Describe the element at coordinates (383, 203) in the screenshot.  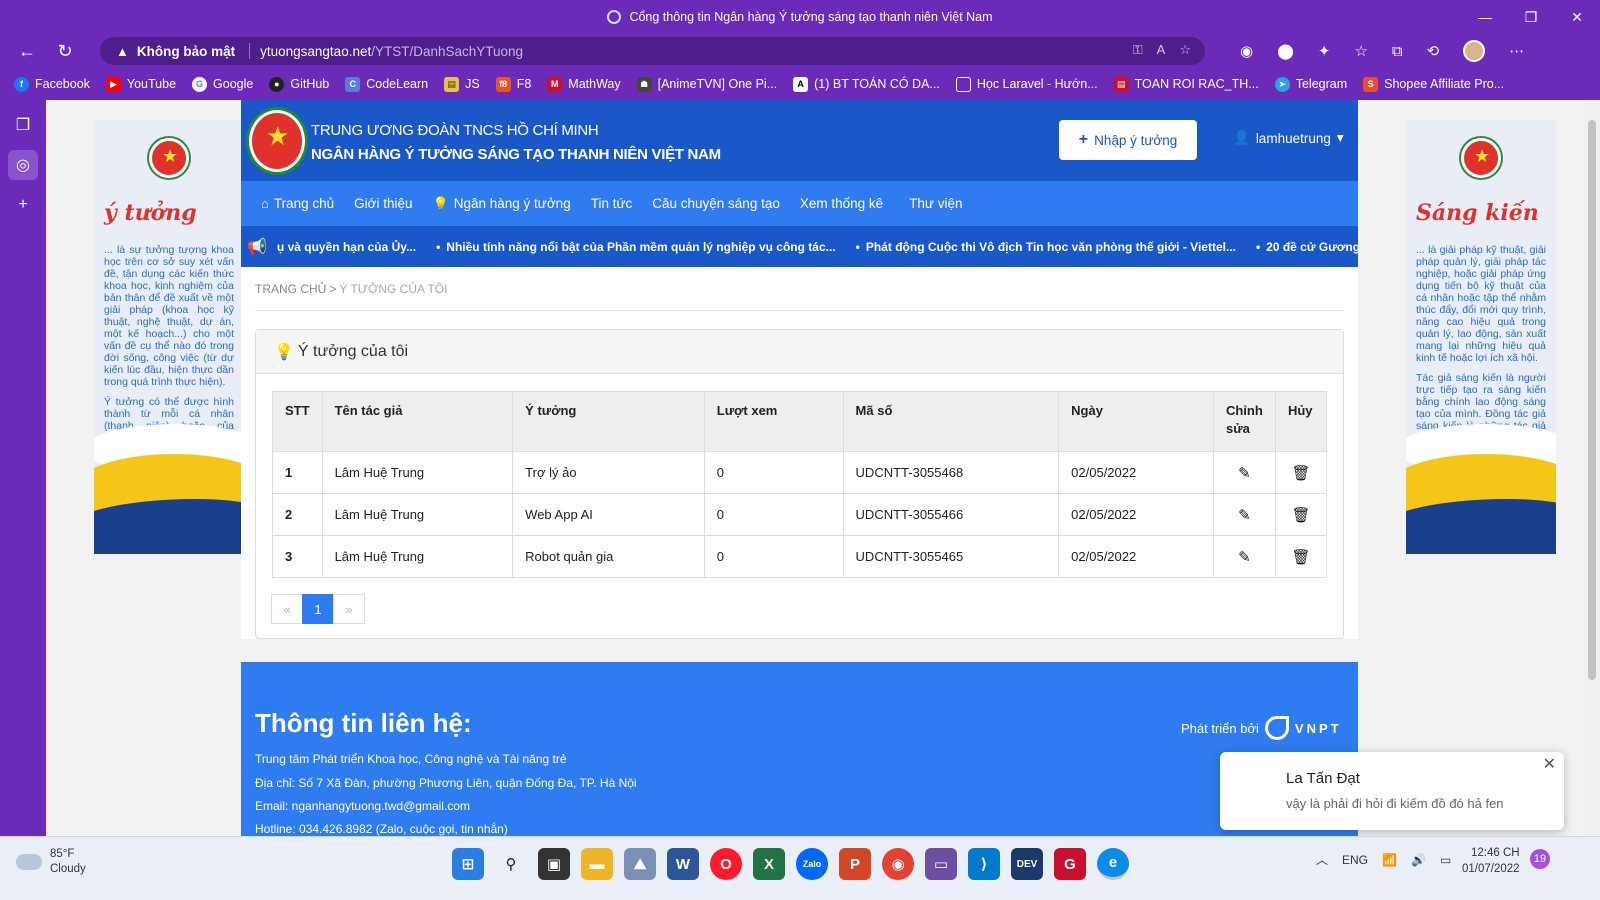
I see `nav-about: Giới thiệu` at that location.